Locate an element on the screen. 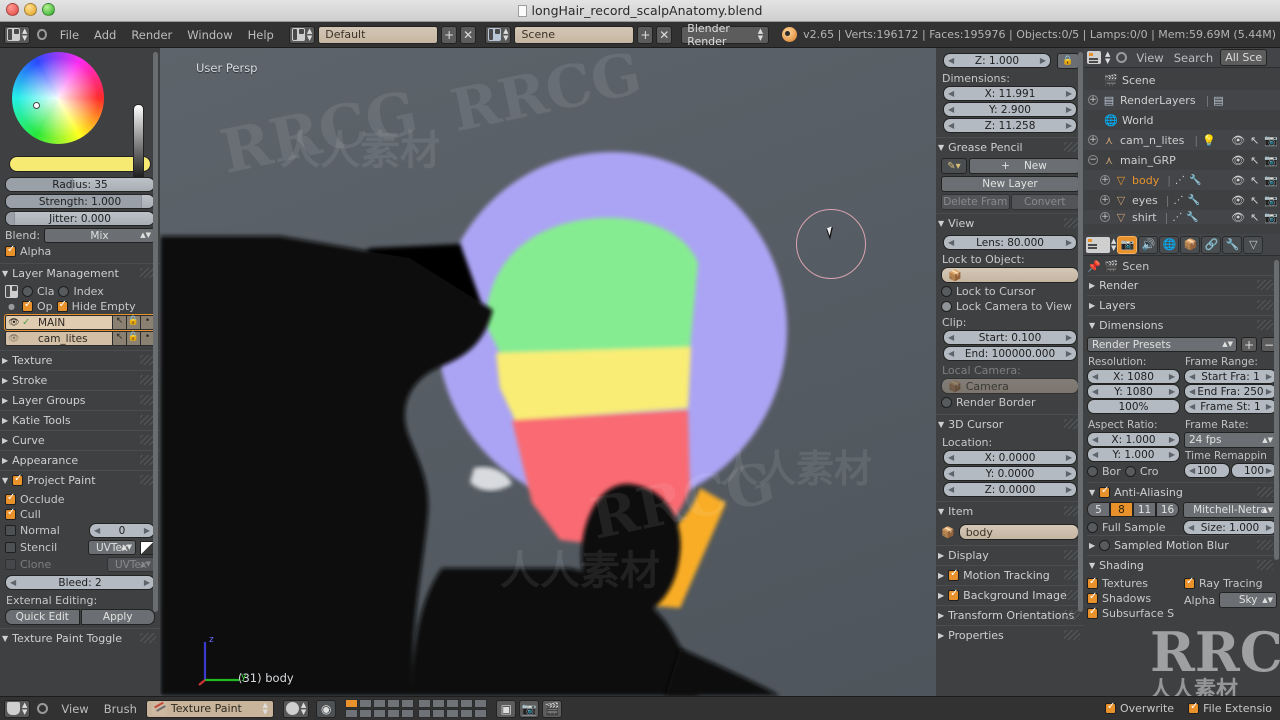 The height and width of the screenshot is (720, 1280). grease-pencil-datablock-icon: ✎▾ is located at coordinates (954, 166).